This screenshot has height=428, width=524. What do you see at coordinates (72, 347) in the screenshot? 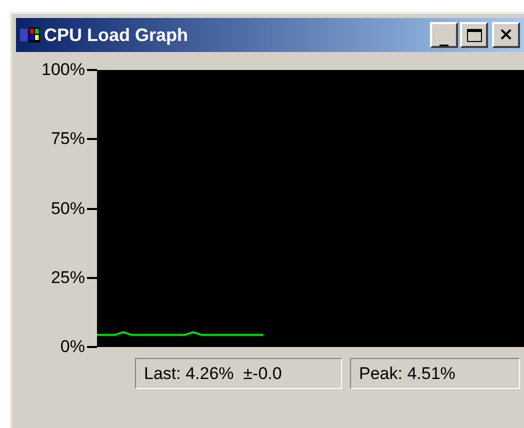
I see `y-tick-label: 0%` at bounding box center [72, 347].